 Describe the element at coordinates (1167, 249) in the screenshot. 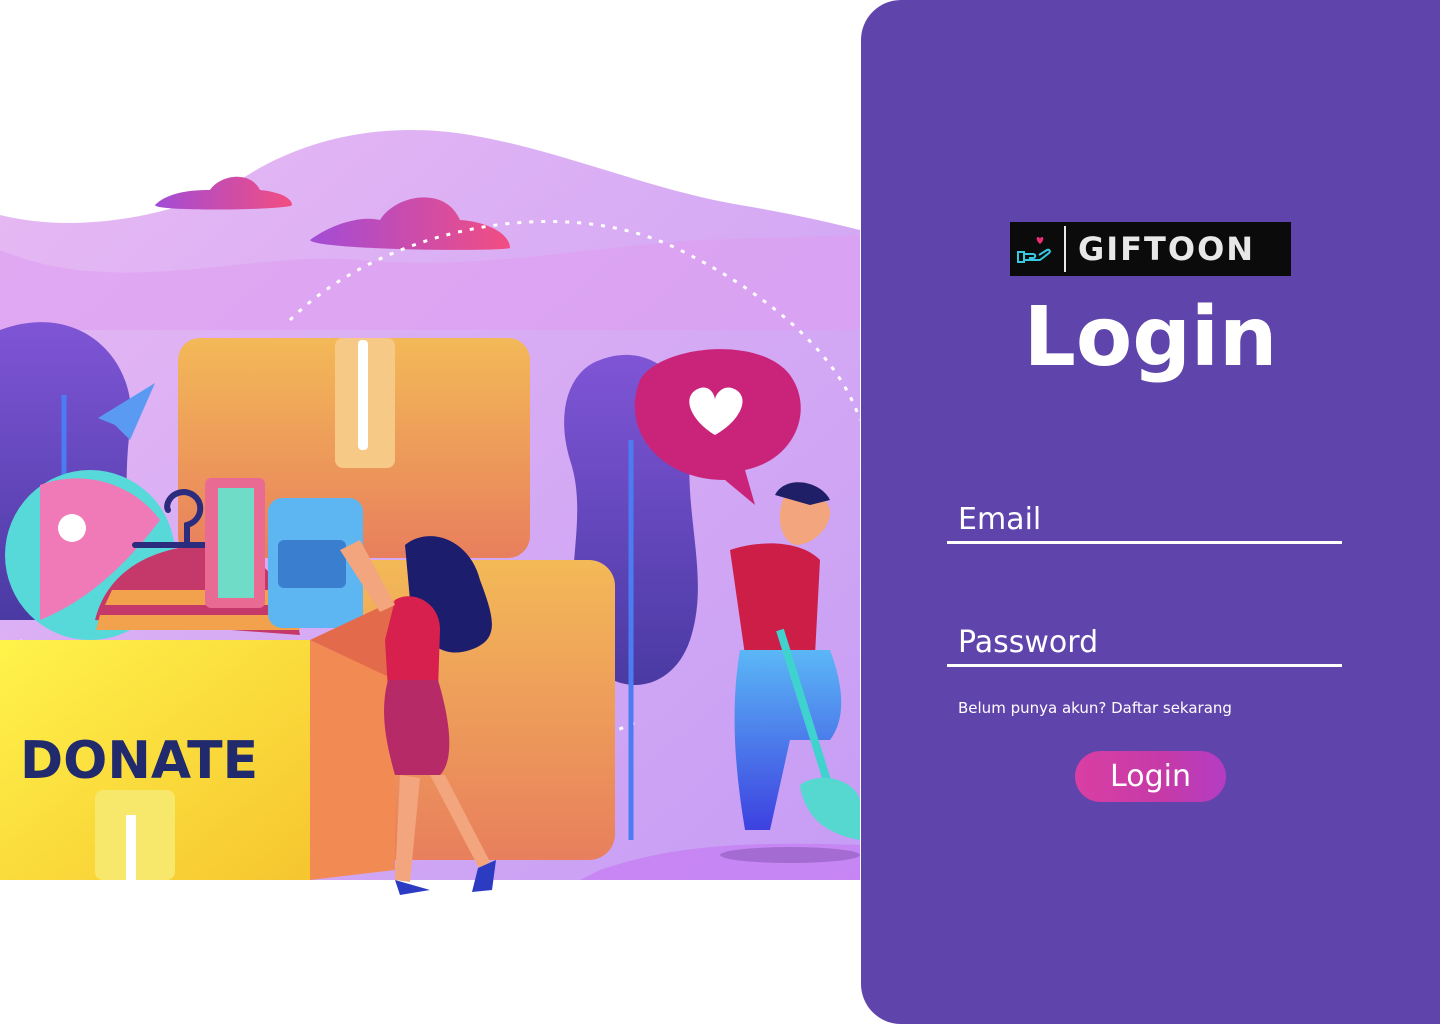

I see `brand-name: GIFTOON` at that location.